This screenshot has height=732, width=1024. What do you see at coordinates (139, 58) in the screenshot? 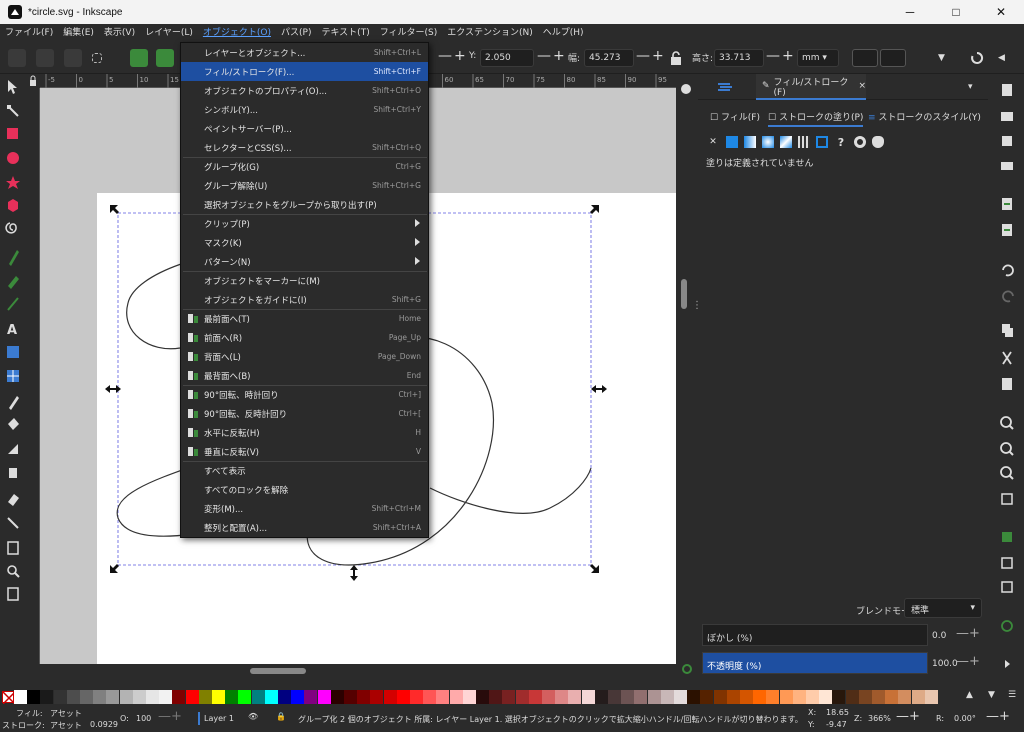
I see `rotate-ccw-icon` at bounding box center [139, 58].